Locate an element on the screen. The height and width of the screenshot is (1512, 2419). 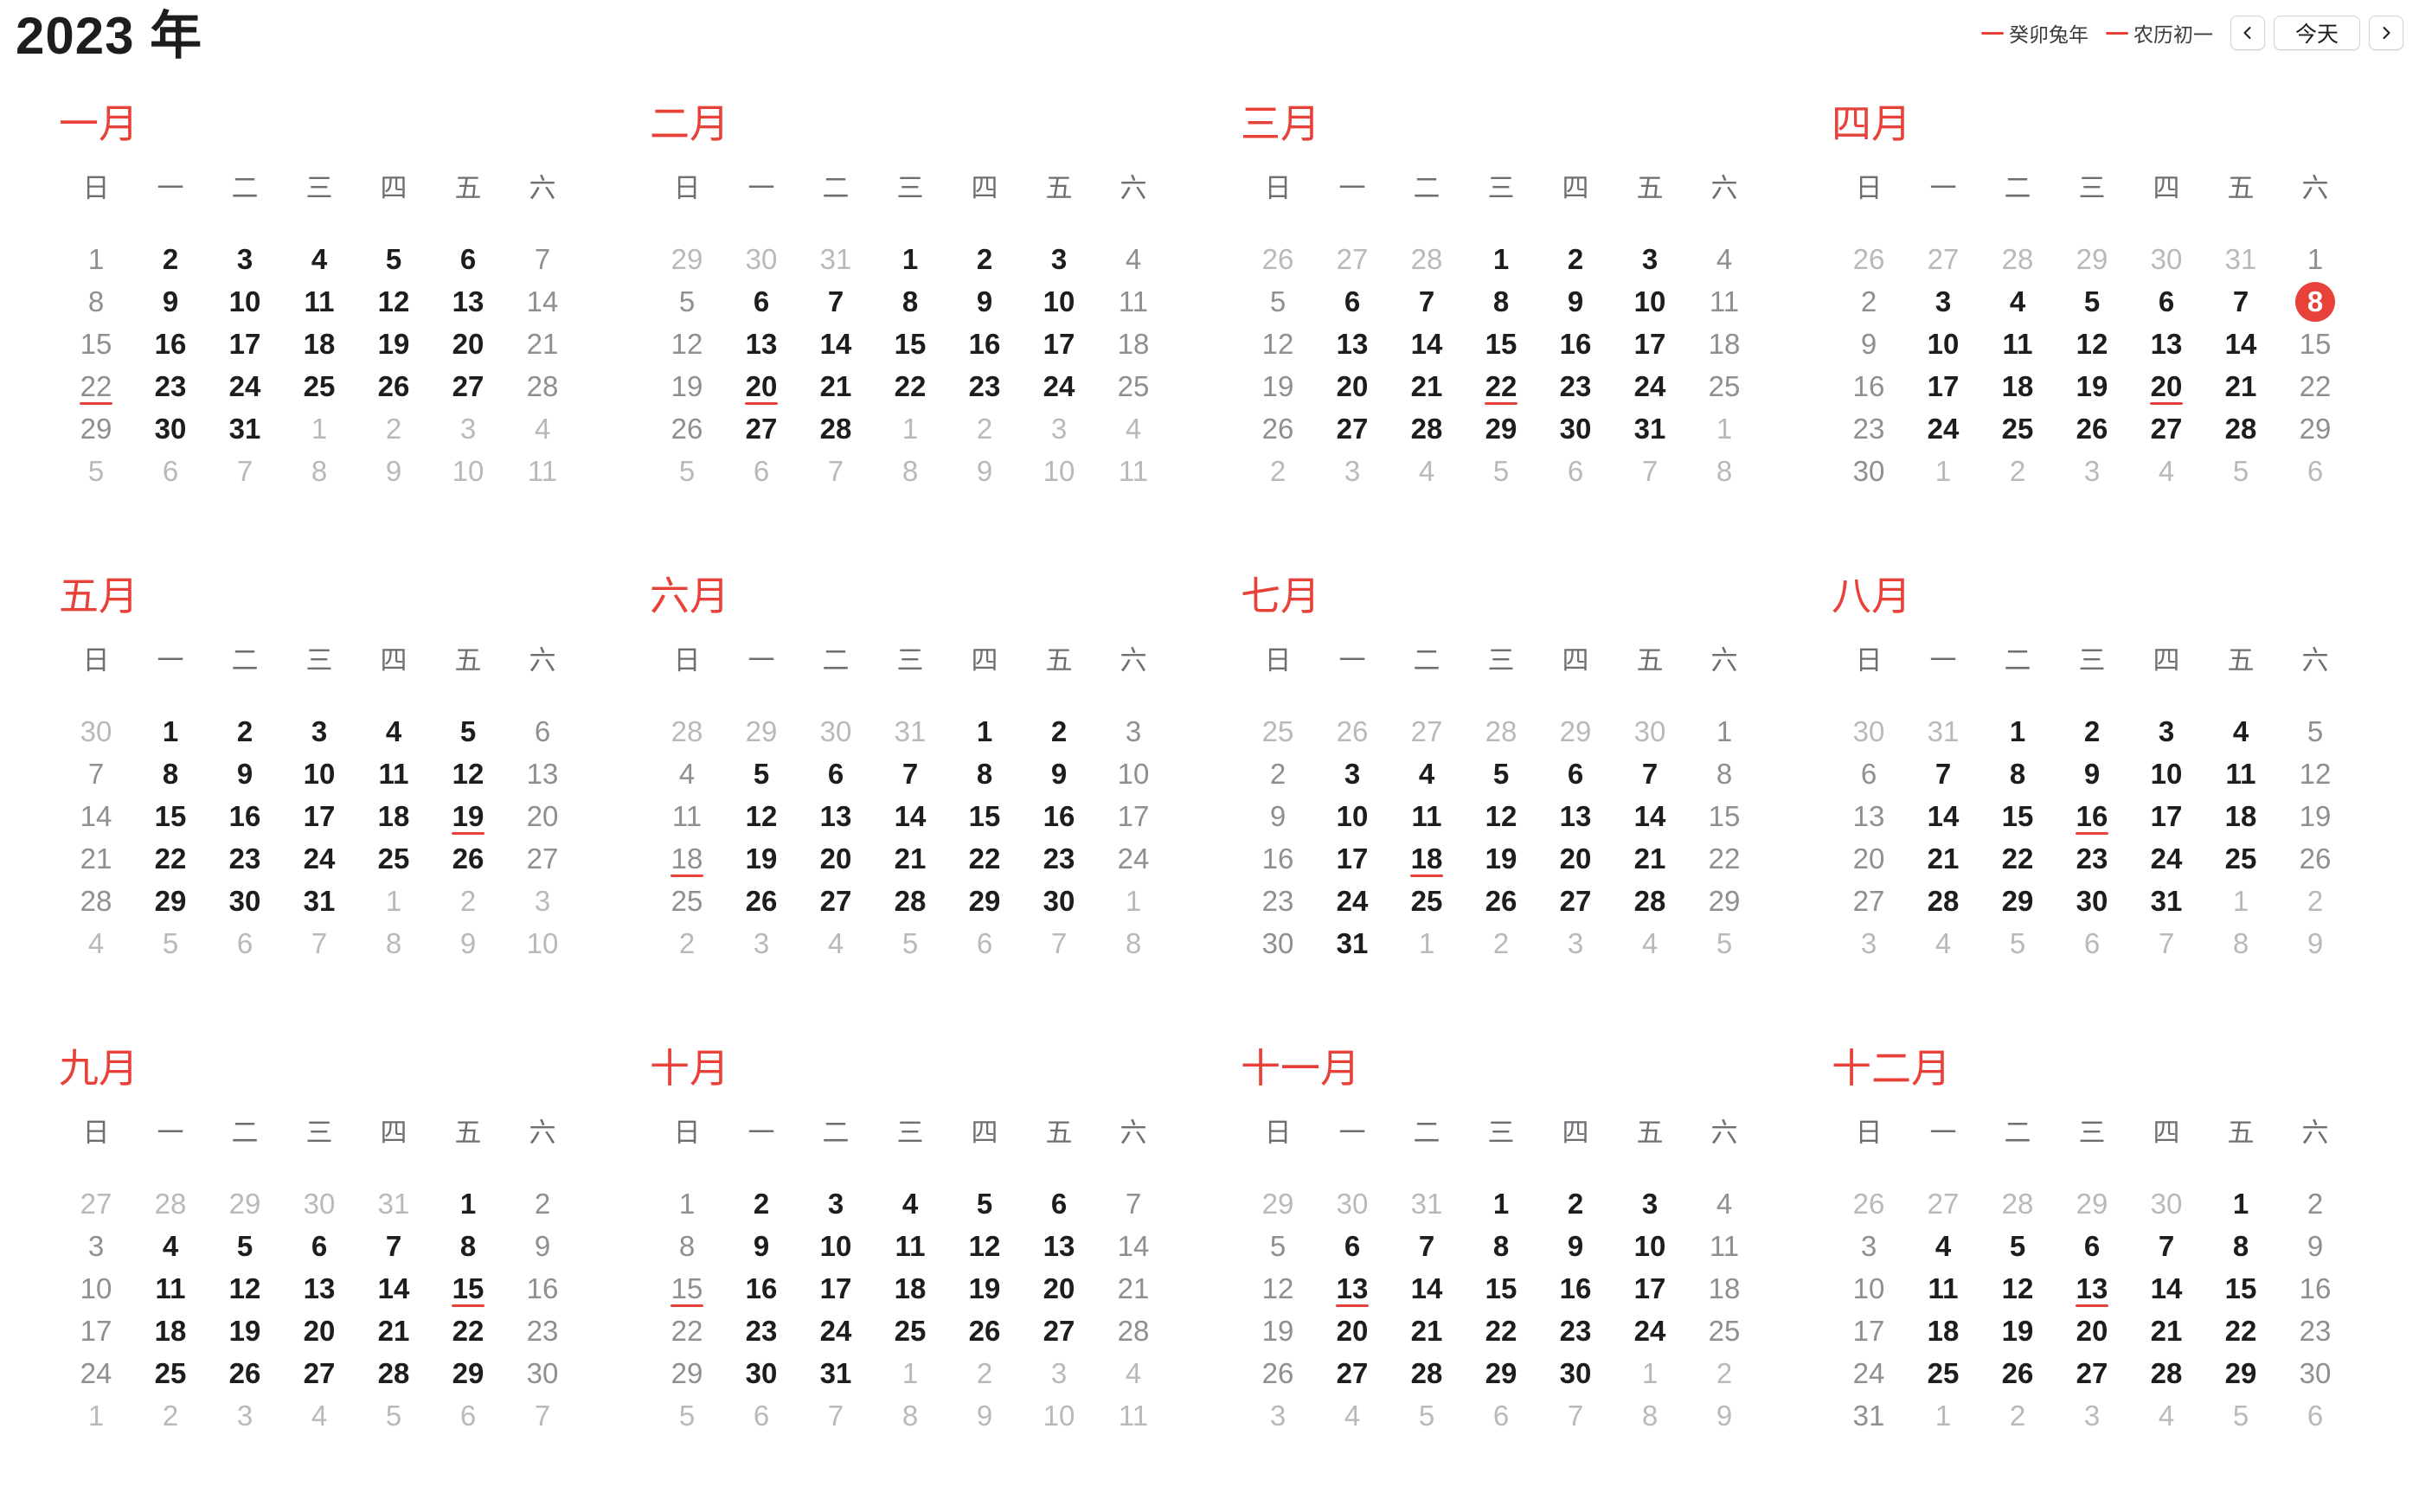
adjacent-month-day: 29 is located at coordinates (762, 731).